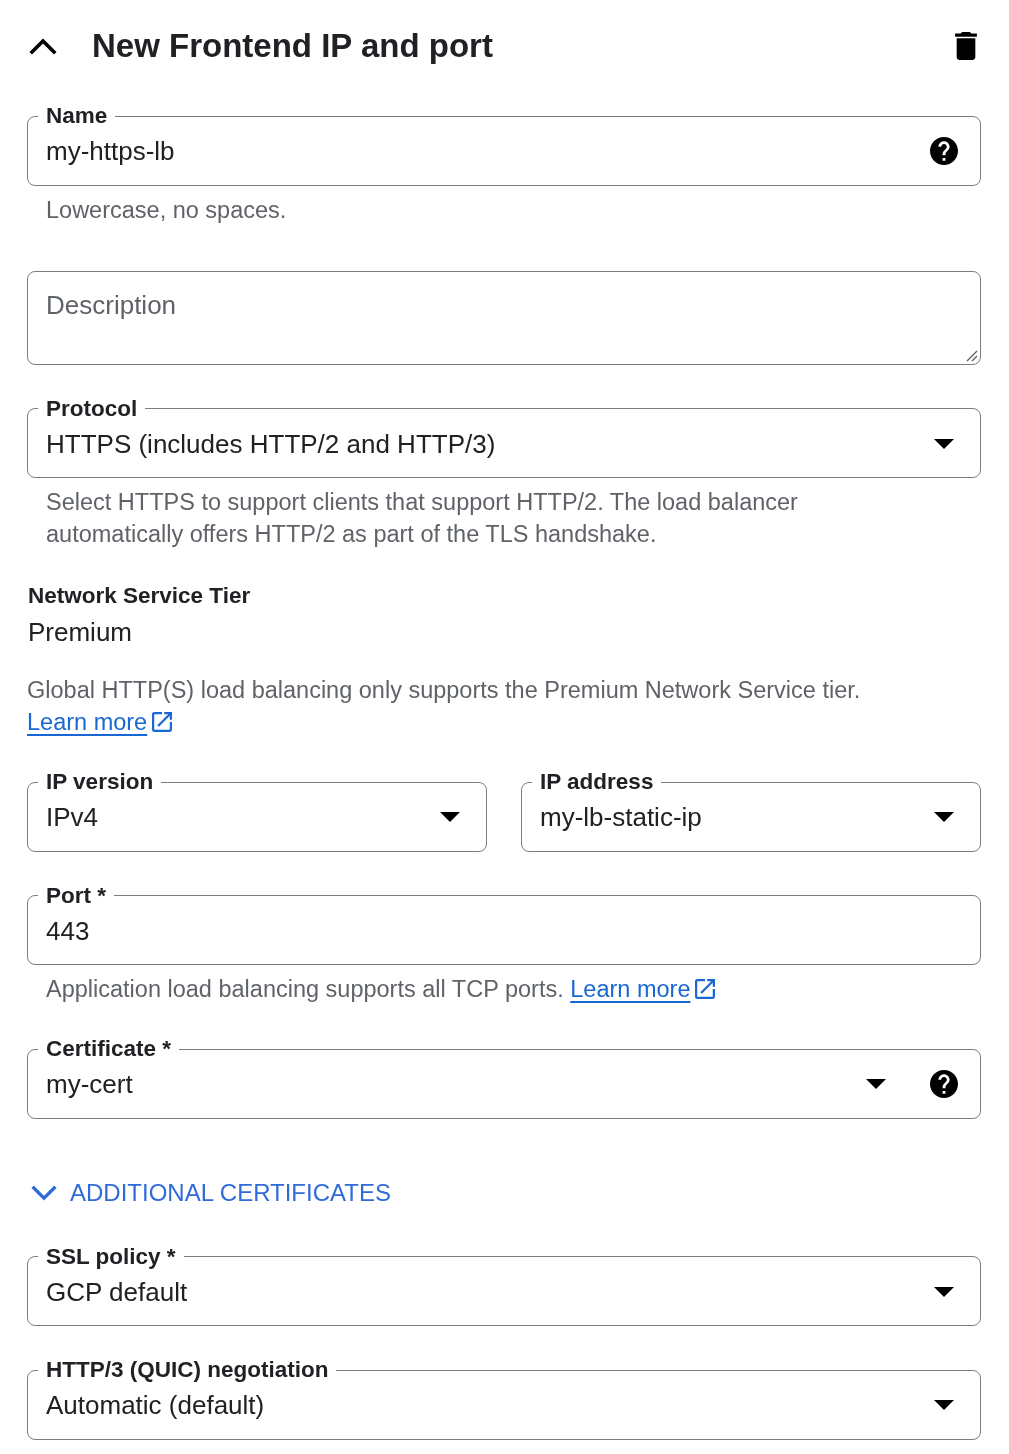 Image resolution: width=1009 pixels, height=1454 pixels. I want to click on field-label: Name, so click(77, 116).